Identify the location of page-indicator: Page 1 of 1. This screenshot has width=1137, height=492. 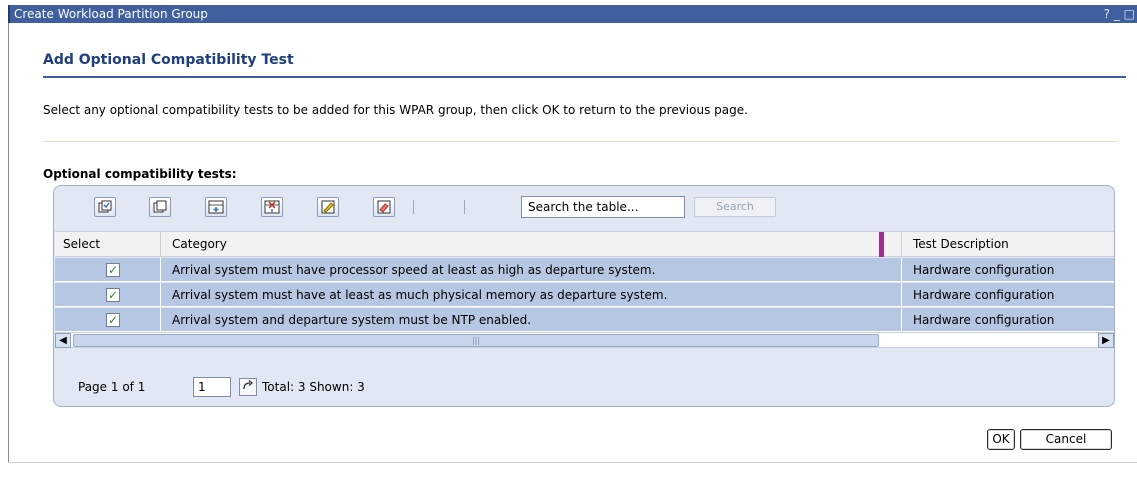
(112, 387).